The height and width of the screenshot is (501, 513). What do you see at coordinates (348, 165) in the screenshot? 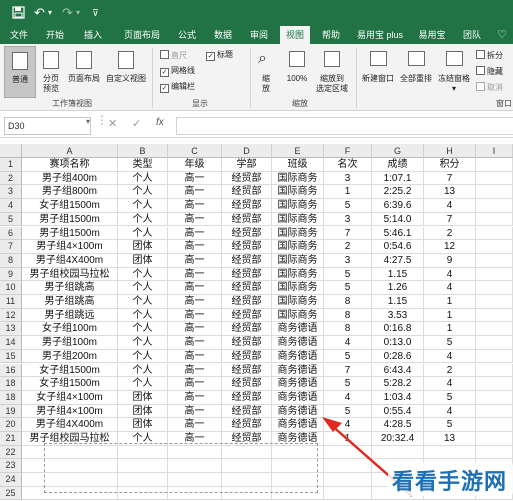
I see `table-cell: 名次` at bounding box center [348, 165].